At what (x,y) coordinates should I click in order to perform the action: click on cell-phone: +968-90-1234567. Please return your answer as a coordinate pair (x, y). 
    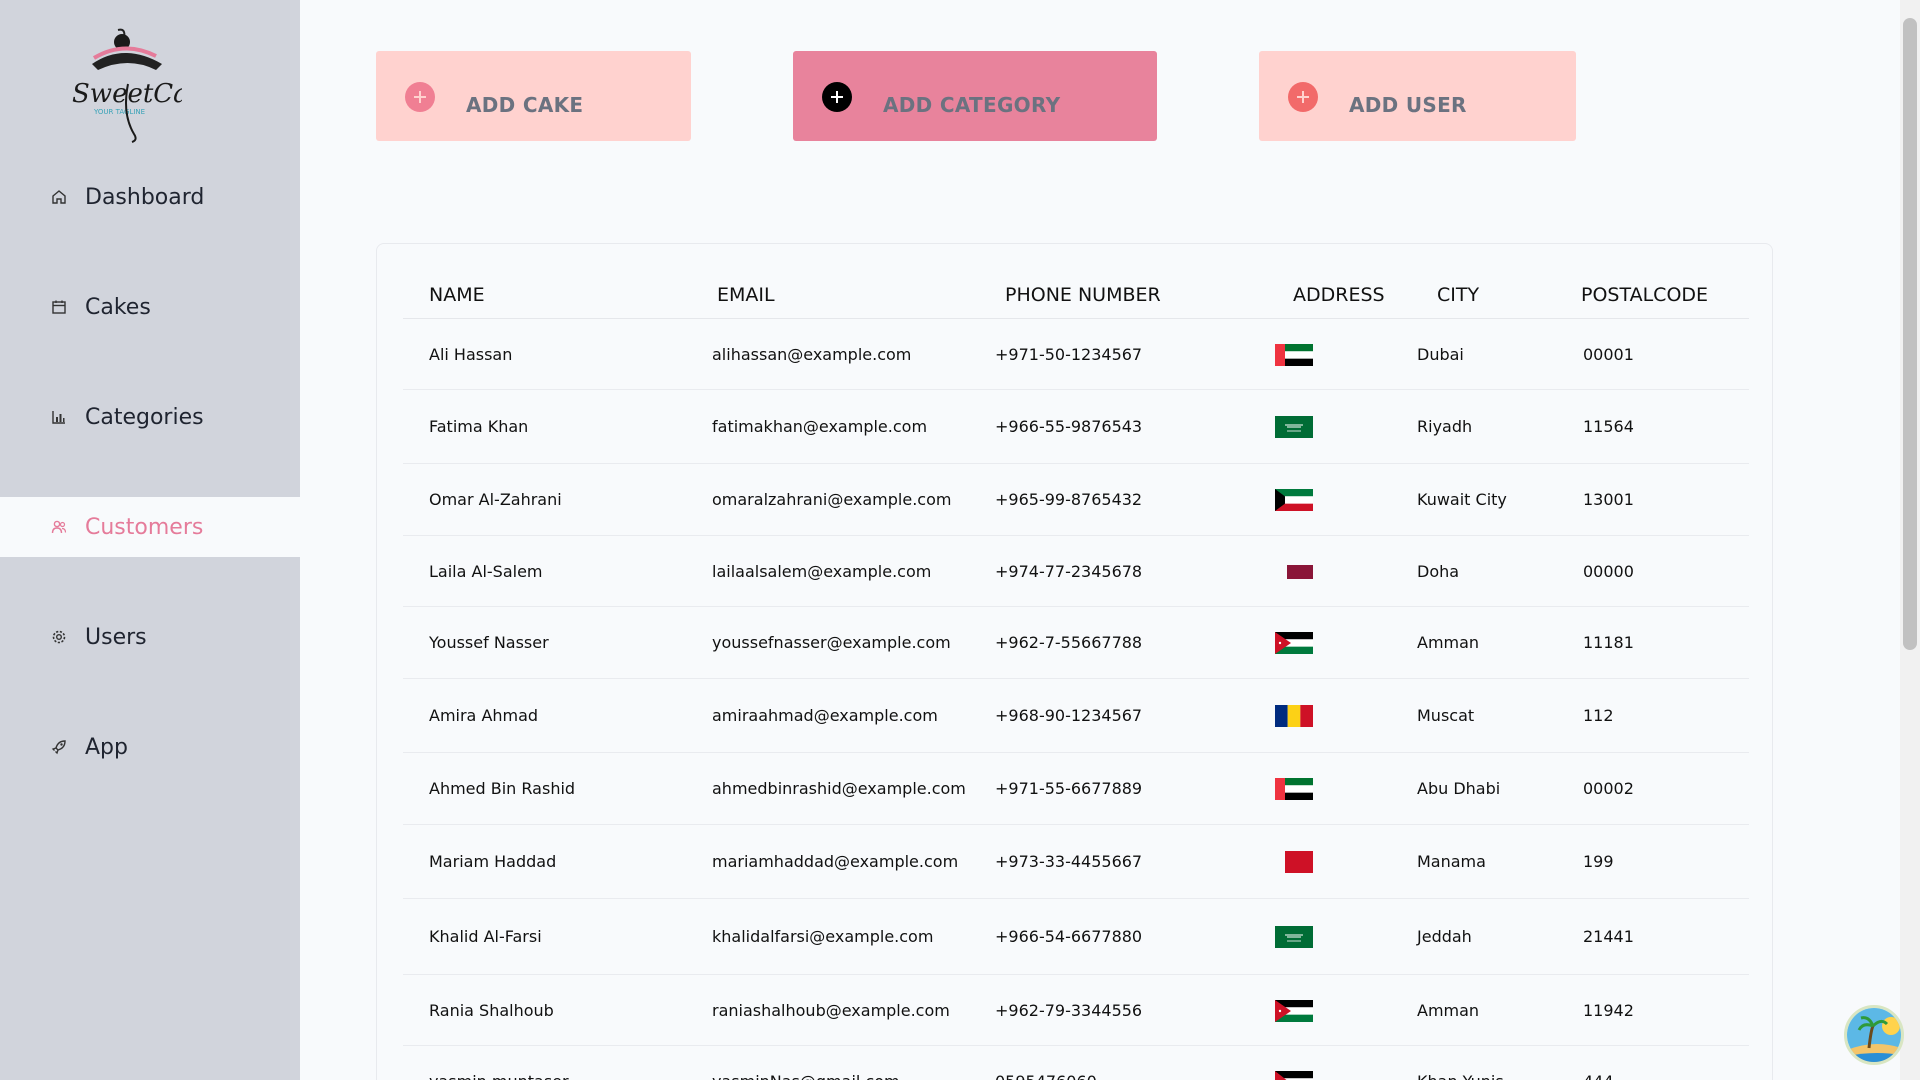
    Looking at the image, I should click on (1069, 715).